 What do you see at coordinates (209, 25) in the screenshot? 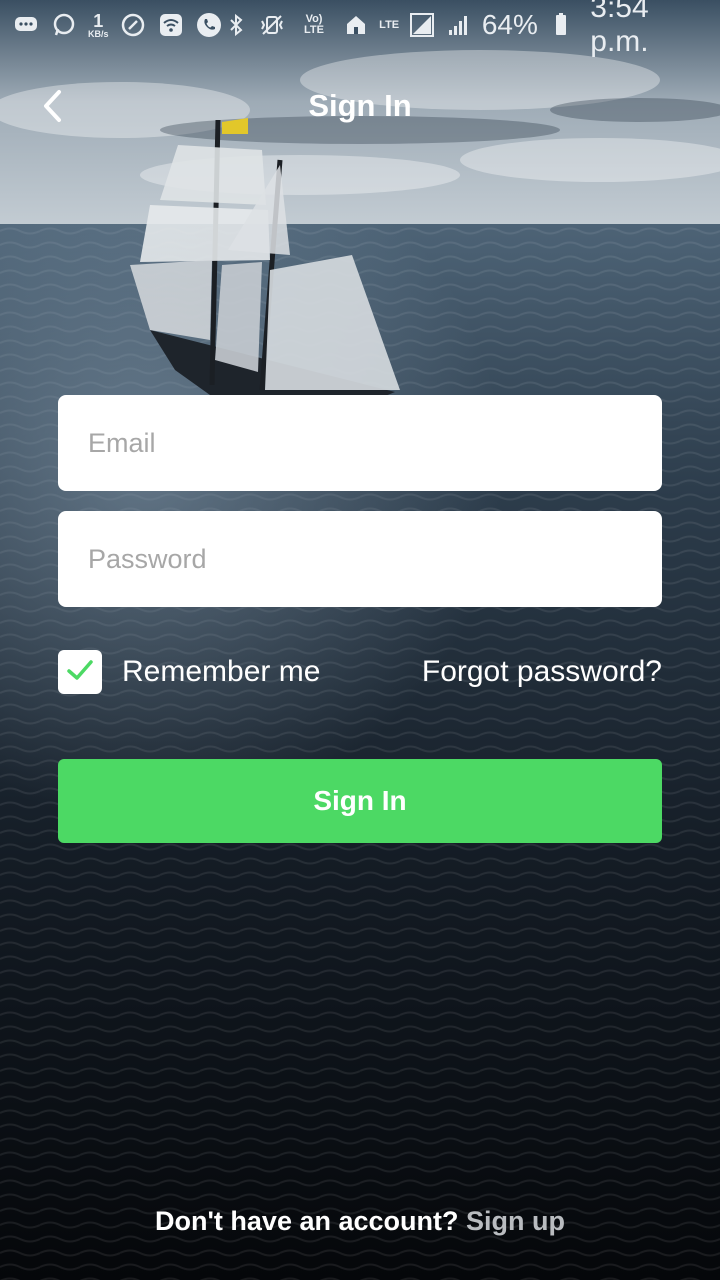
I see `phone-icon` at bounding box center [209, 25].